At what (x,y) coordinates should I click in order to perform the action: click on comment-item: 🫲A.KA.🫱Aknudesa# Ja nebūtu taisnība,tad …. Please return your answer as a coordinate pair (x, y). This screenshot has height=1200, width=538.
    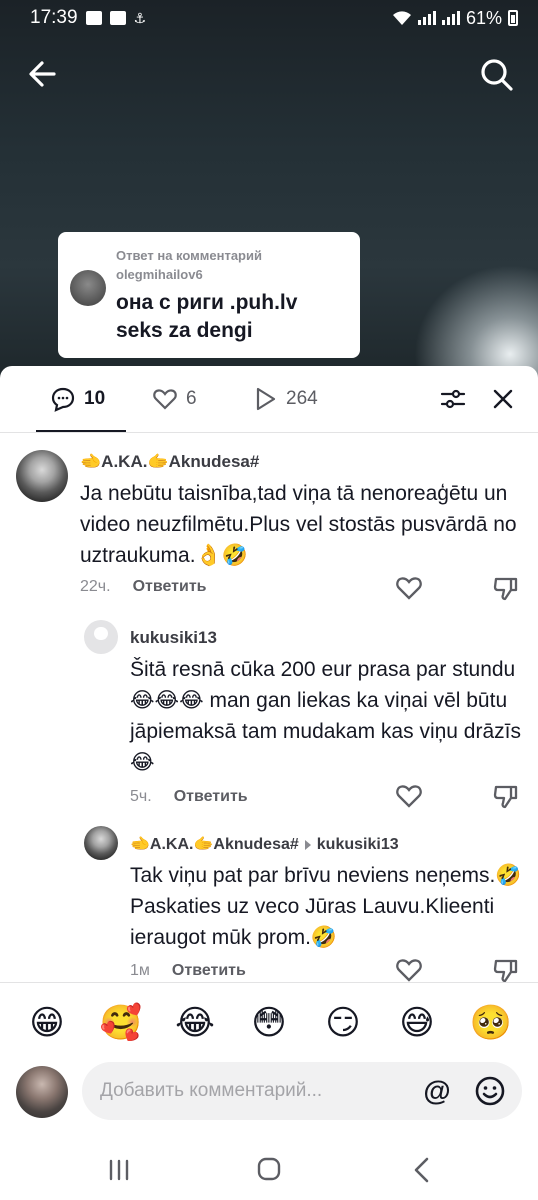
    Looking at the image, I should click on (269, 525).